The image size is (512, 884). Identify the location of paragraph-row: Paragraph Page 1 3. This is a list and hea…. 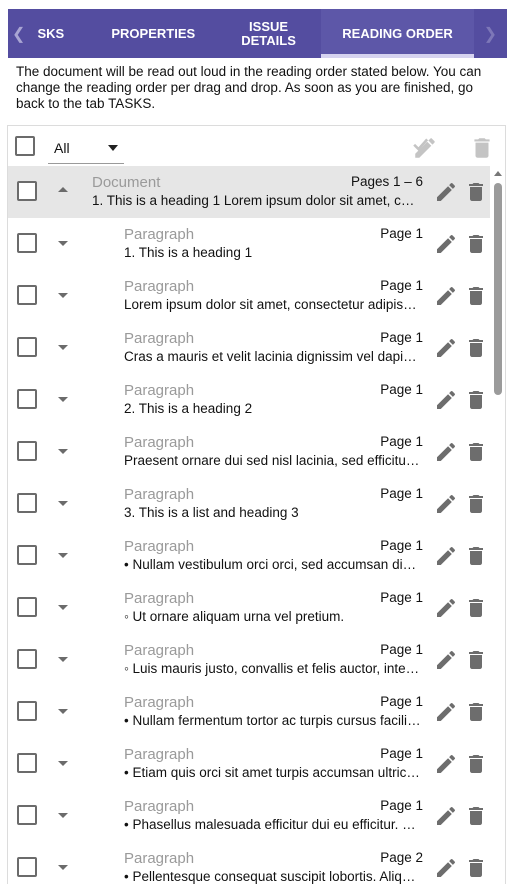
(249, 504).